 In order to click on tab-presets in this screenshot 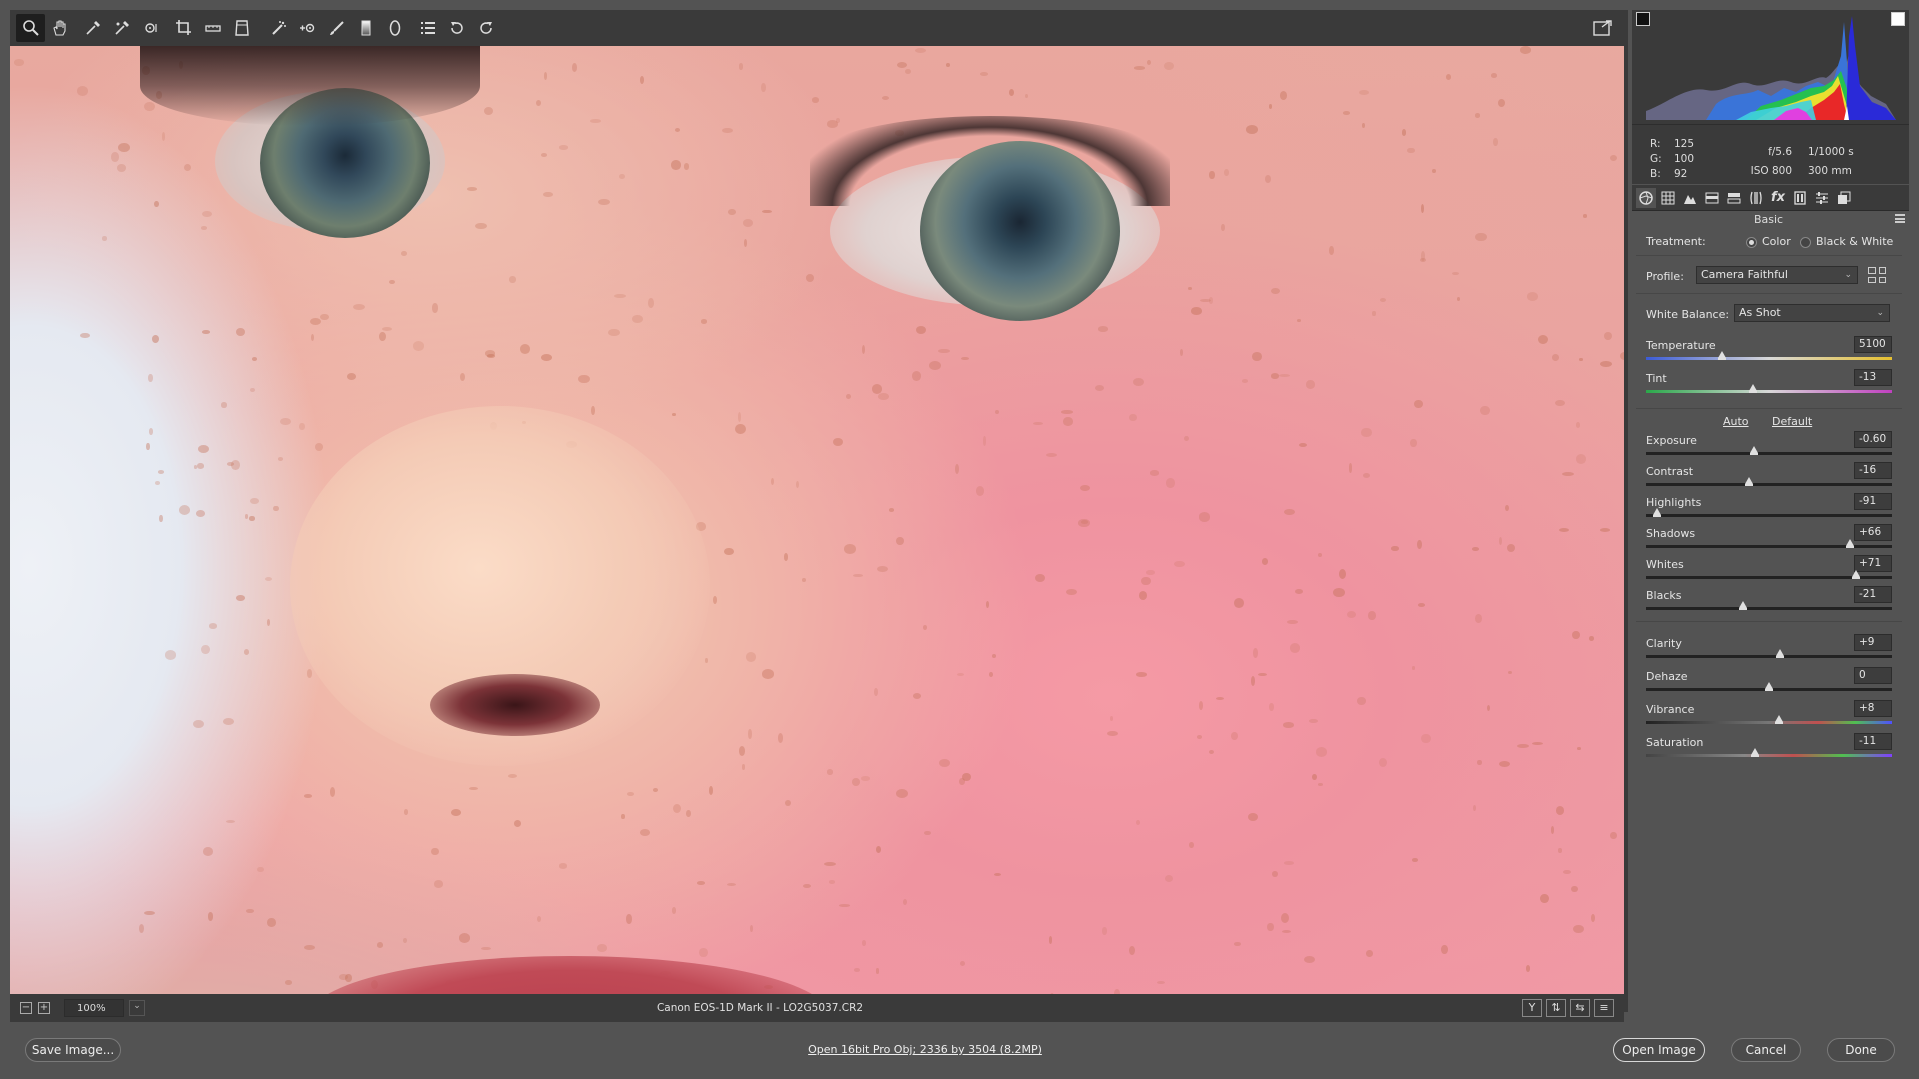, I will do `click(1822, 198)`.